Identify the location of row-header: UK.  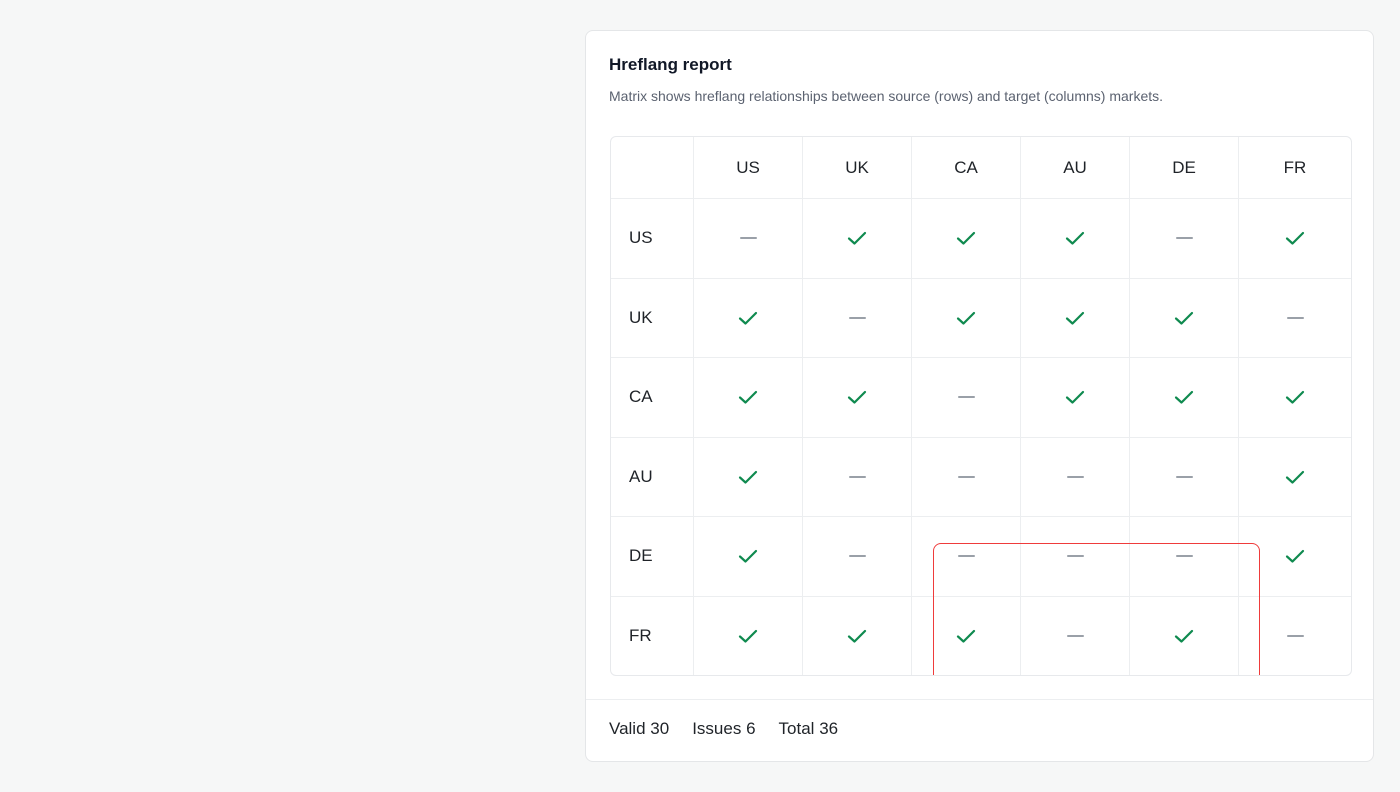
(652, 318).